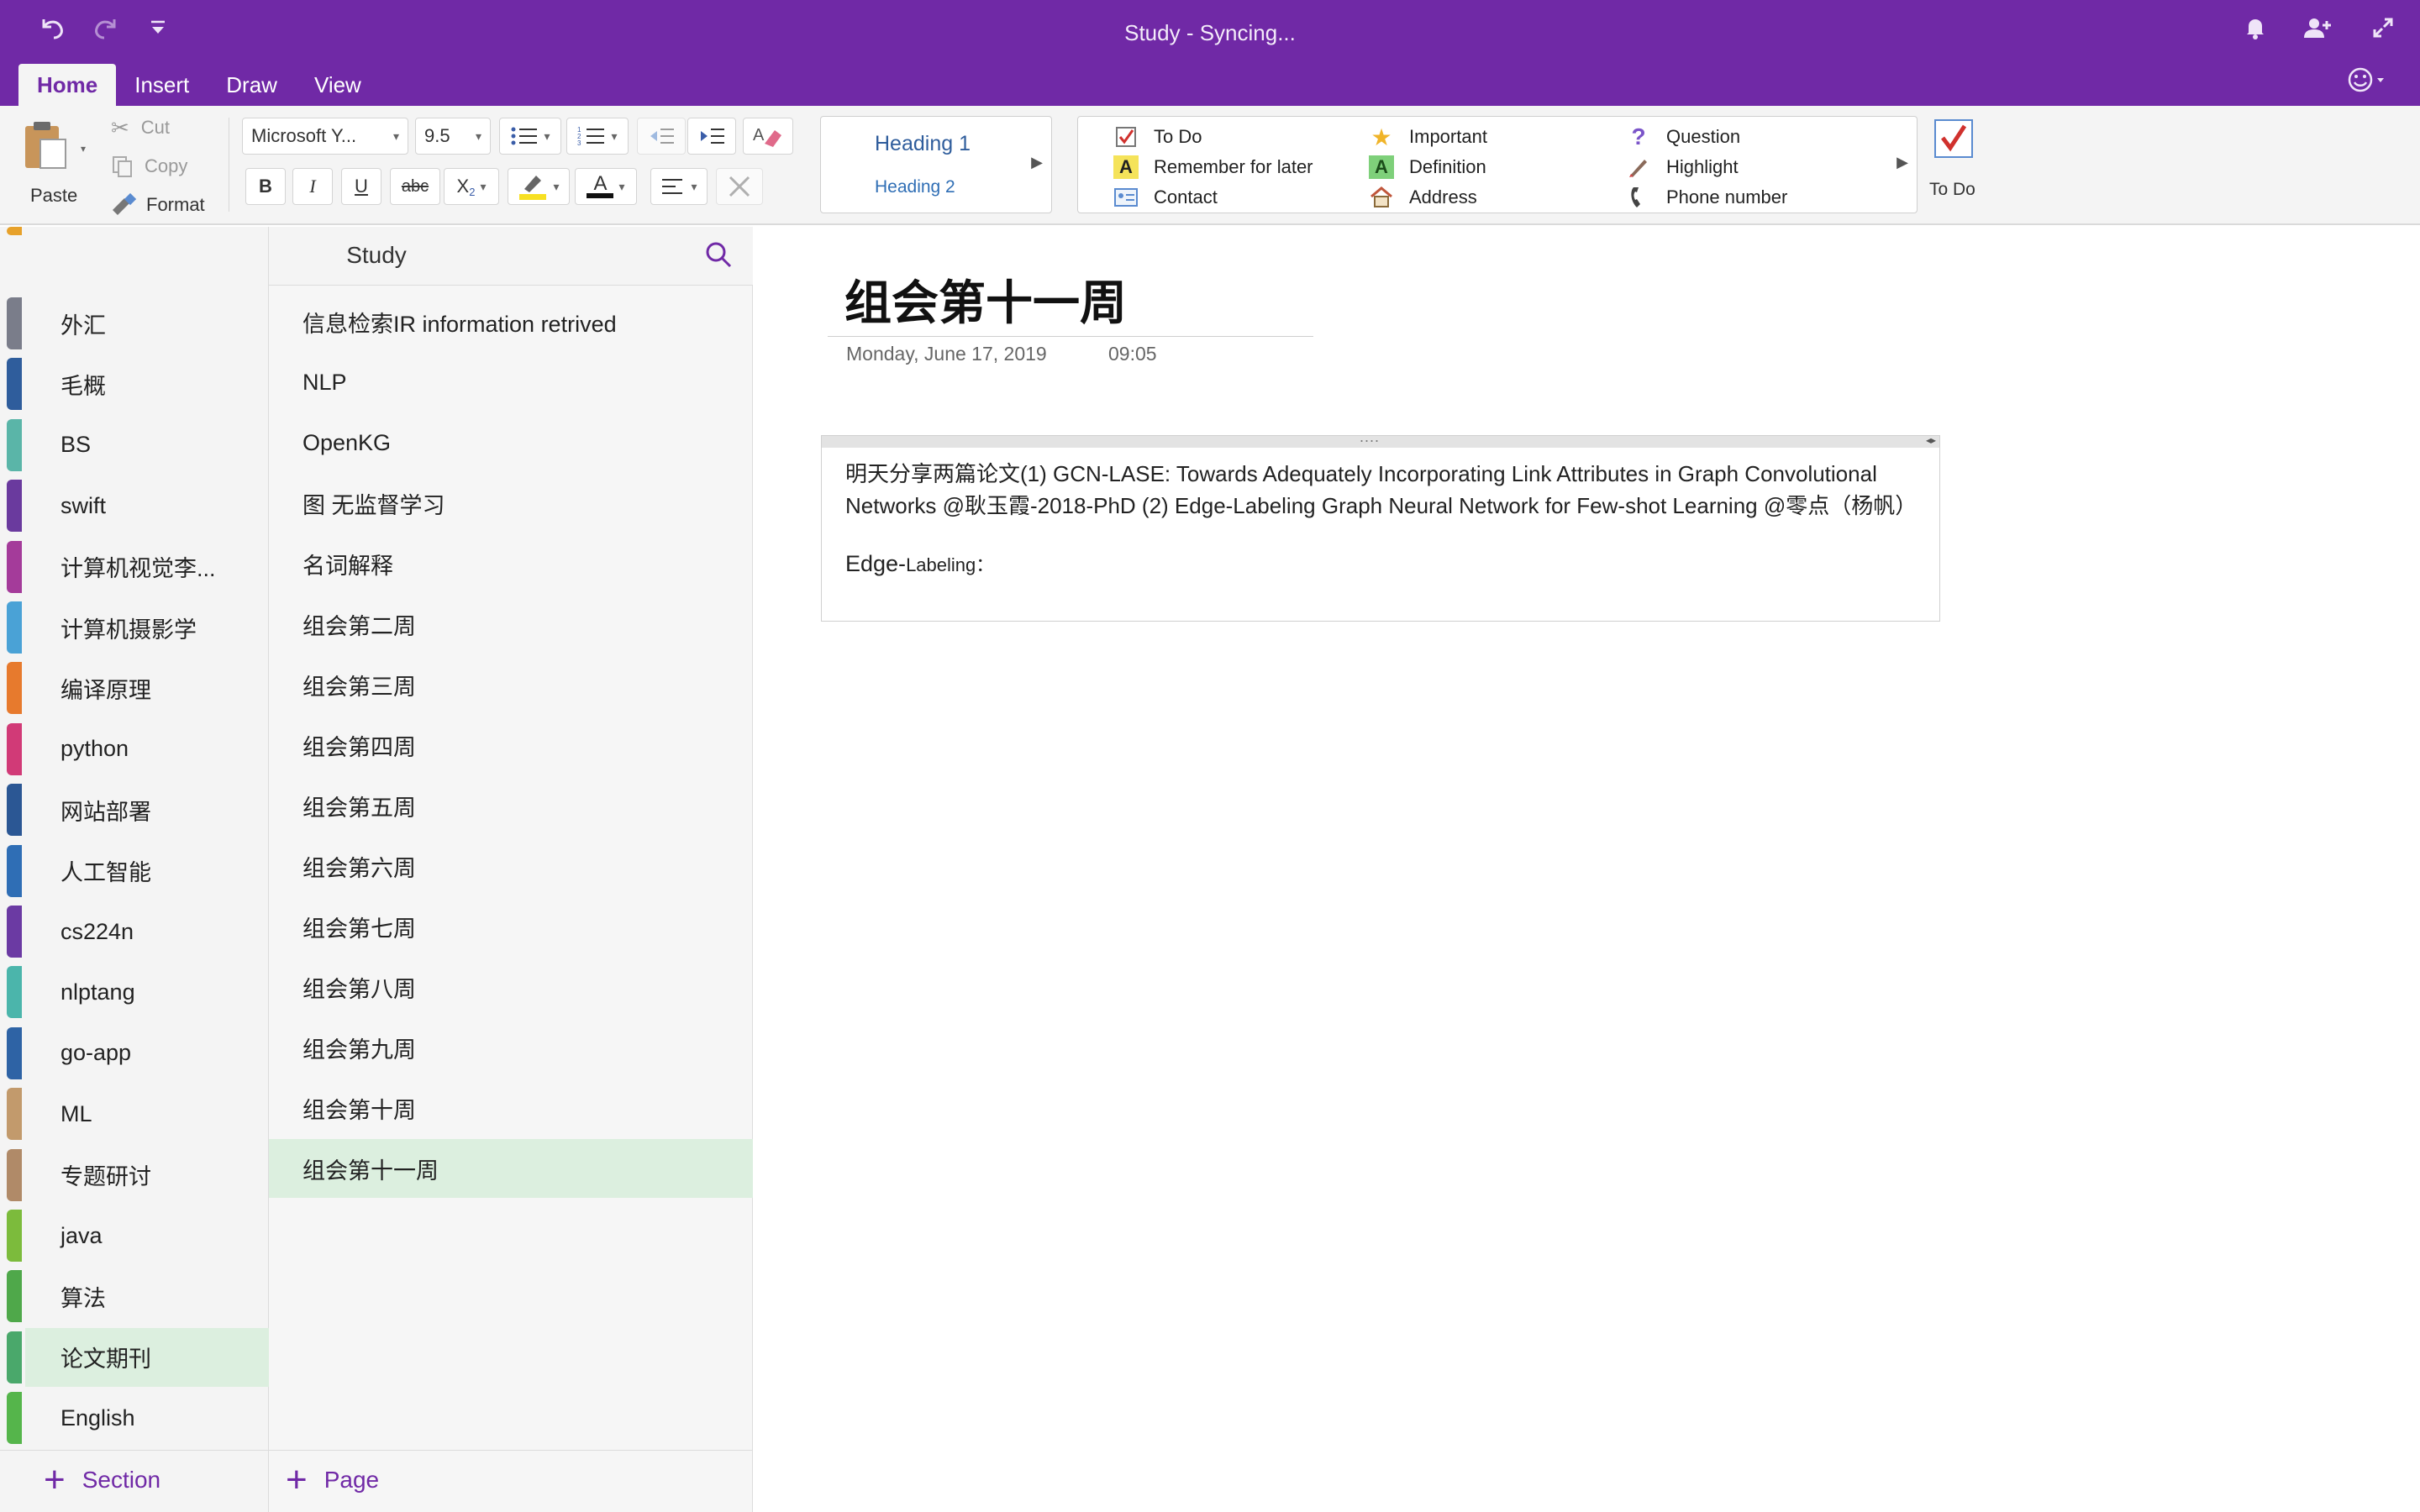 The image size is (2420, 1512). What do you see at coordinates (1157, 136) in the screenshot?
I see `tag-todo: To Do` at bounding box center [1157, 136].